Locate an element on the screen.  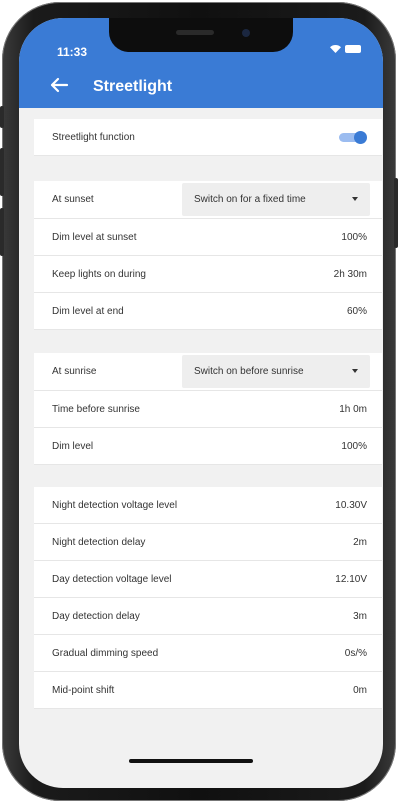
mute-switch is located at coordinates (2, 117).